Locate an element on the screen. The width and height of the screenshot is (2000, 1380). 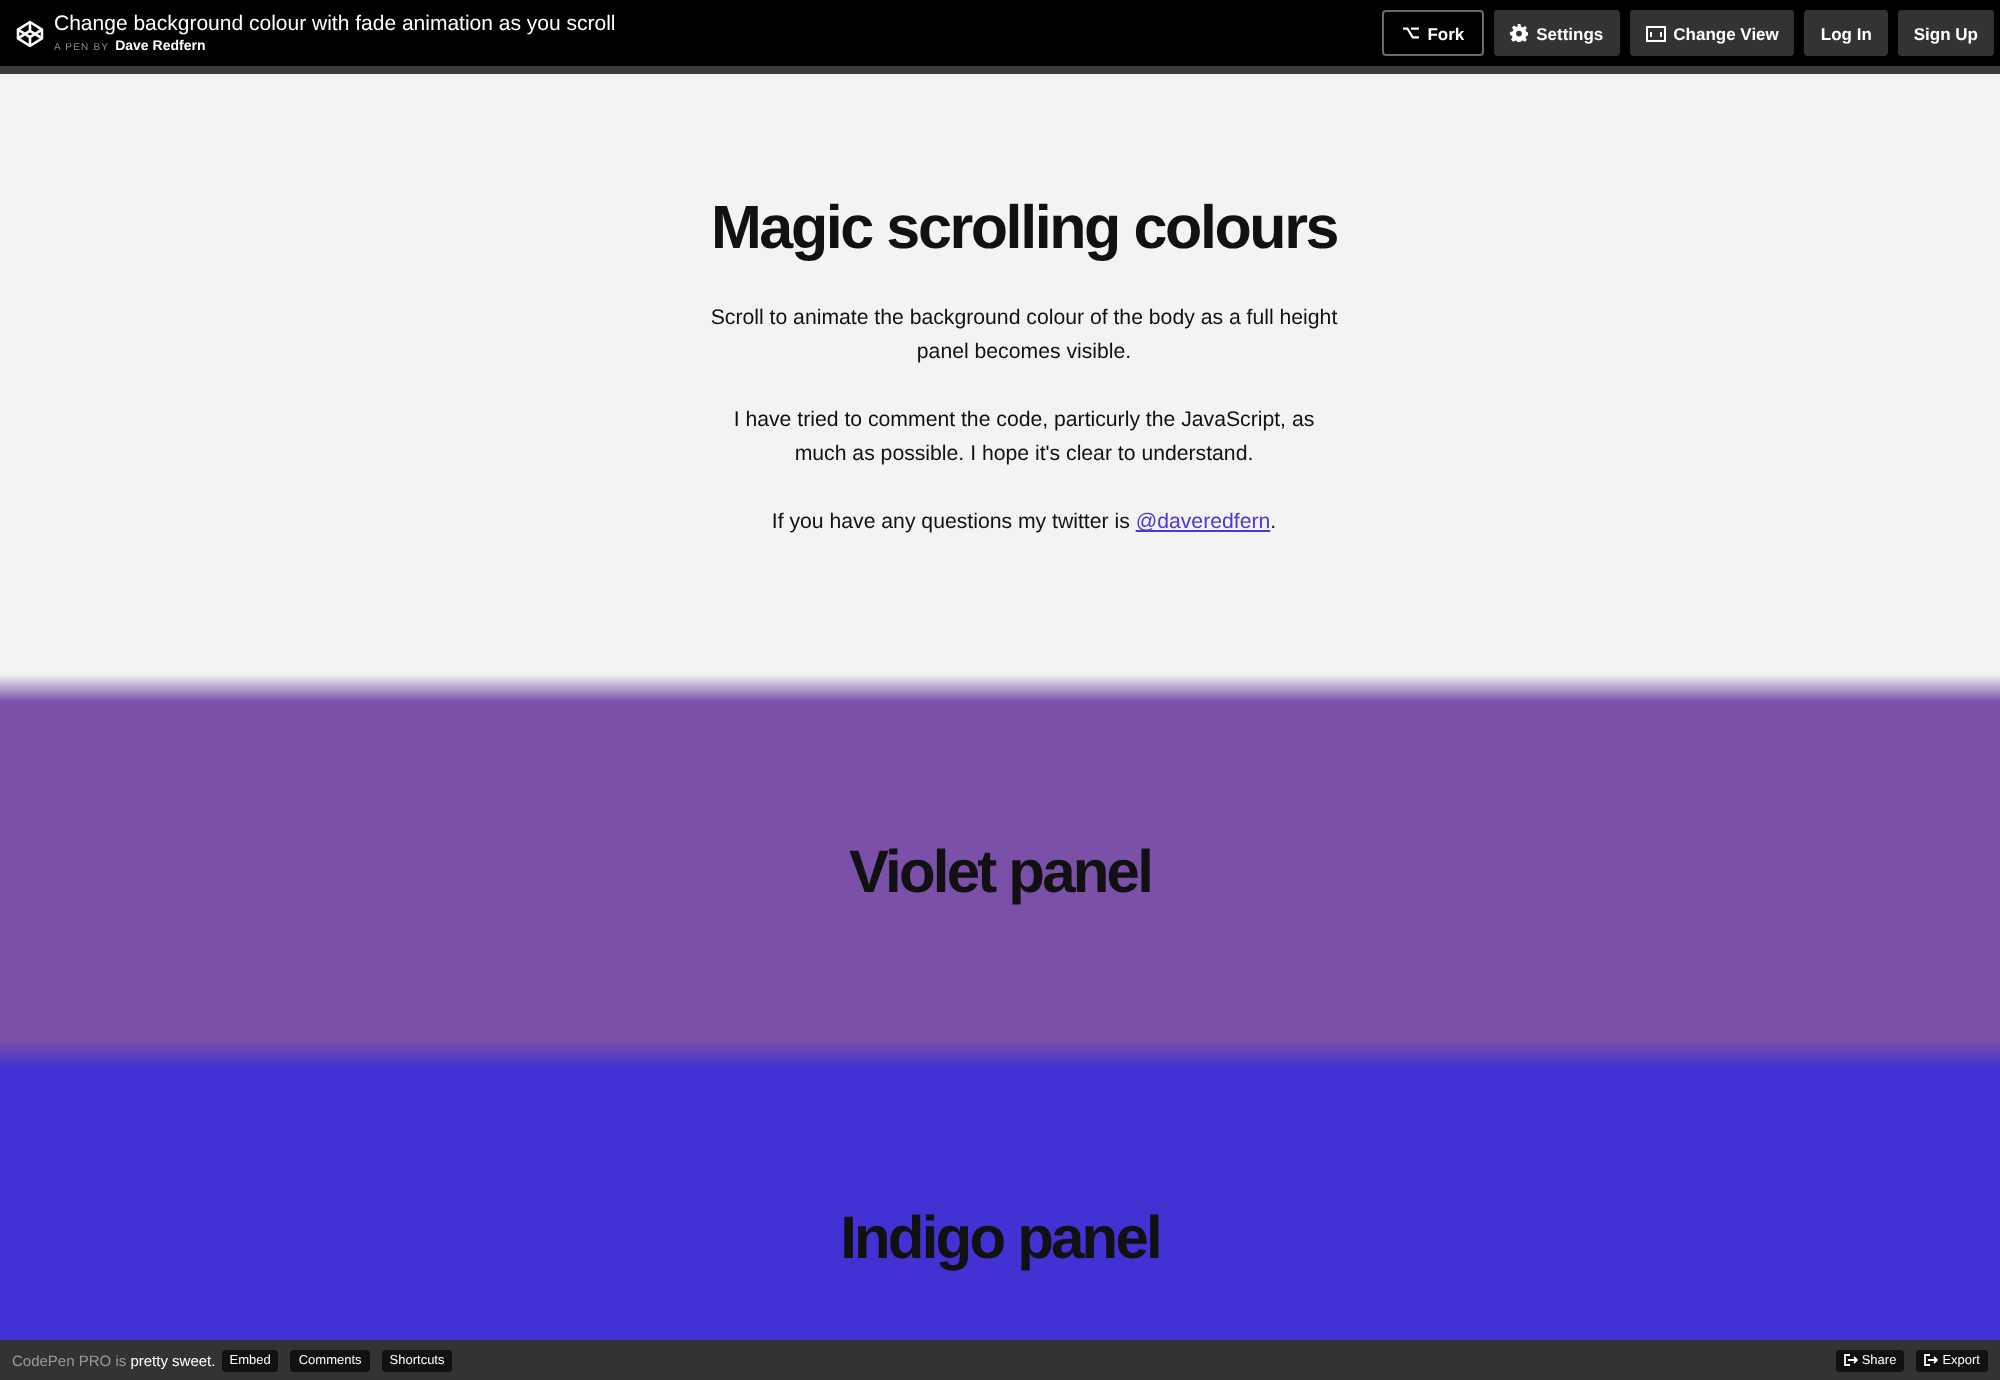
gear-icon is located at coordinates (1519, 33).